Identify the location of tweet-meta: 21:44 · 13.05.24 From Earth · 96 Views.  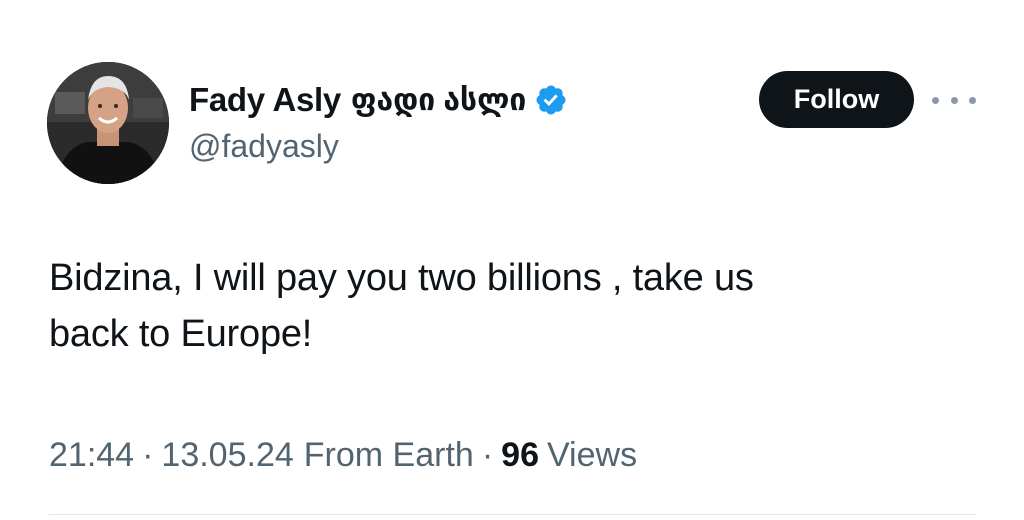
(343, 455).